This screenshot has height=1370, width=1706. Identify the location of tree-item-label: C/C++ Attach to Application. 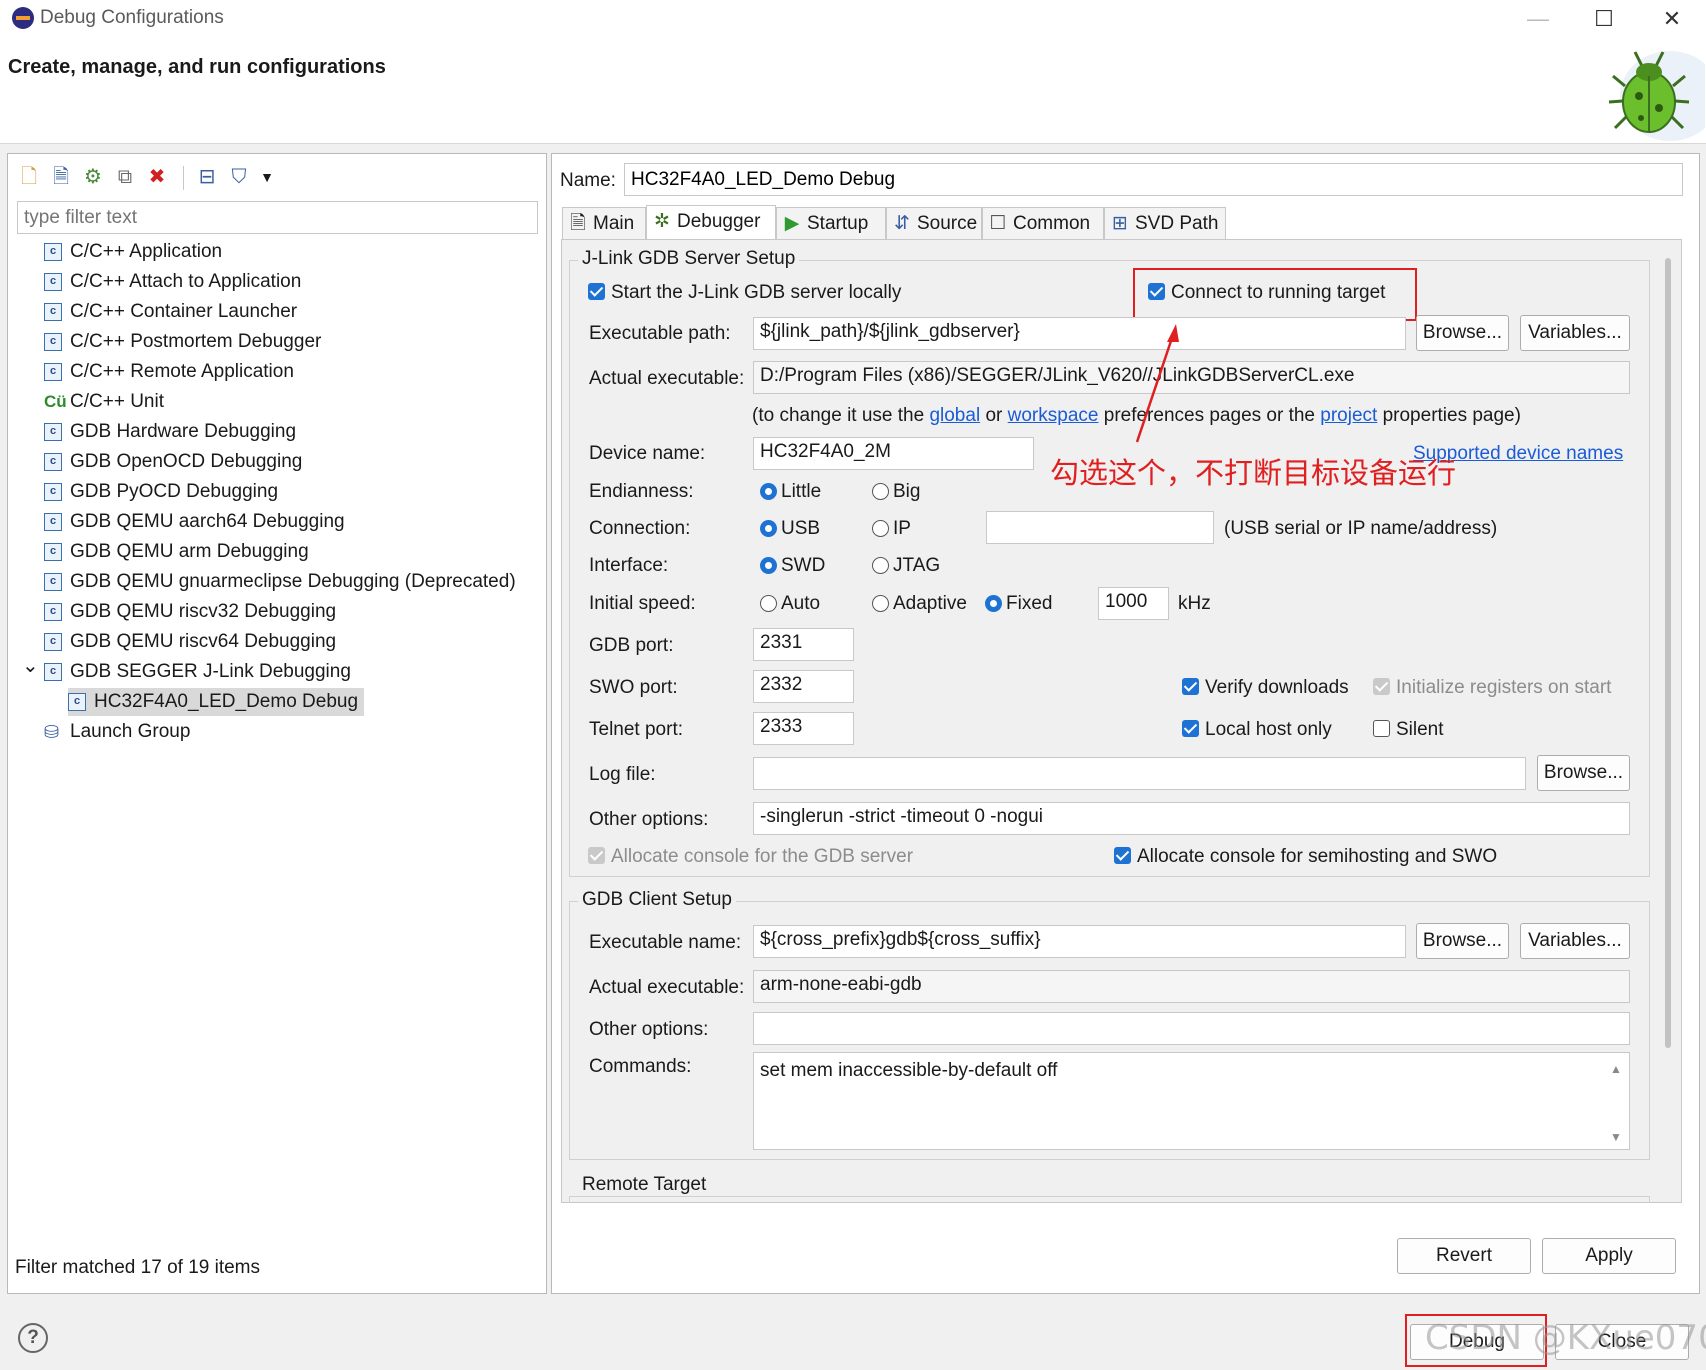
(186, 281).